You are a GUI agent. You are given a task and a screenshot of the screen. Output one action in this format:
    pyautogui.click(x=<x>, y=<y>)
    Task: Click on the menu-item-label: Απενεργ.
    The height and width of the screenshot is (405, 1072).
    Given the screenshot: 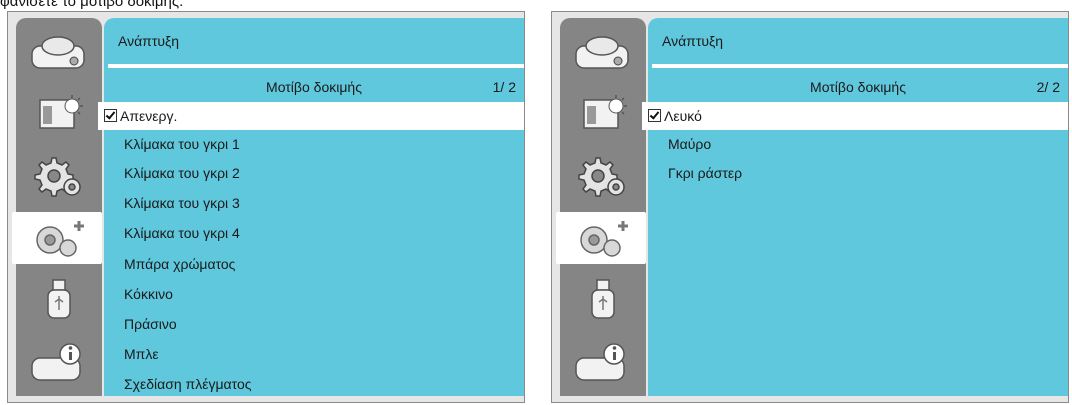 What is the action you would take?
    pyautogui.click(x=149, y=116)
    